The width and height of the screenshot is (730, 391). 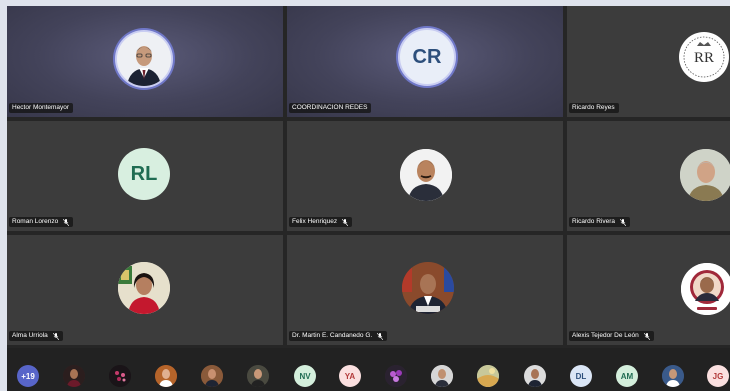 I want to click on participant-chip-initials-jg: JG, so click(x=718, y=376).